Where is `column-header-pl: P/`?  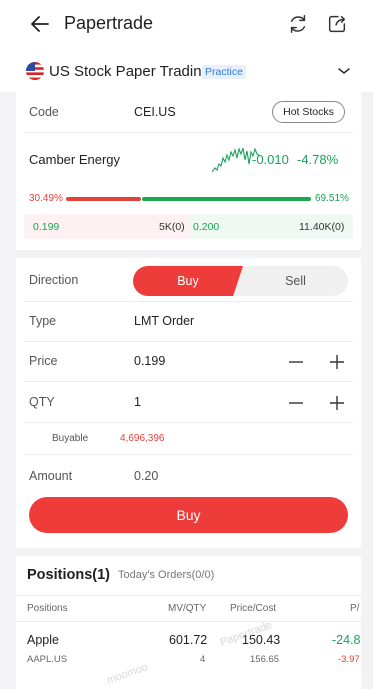
column-header-pl: P/ is located at coordinates (355, 608).